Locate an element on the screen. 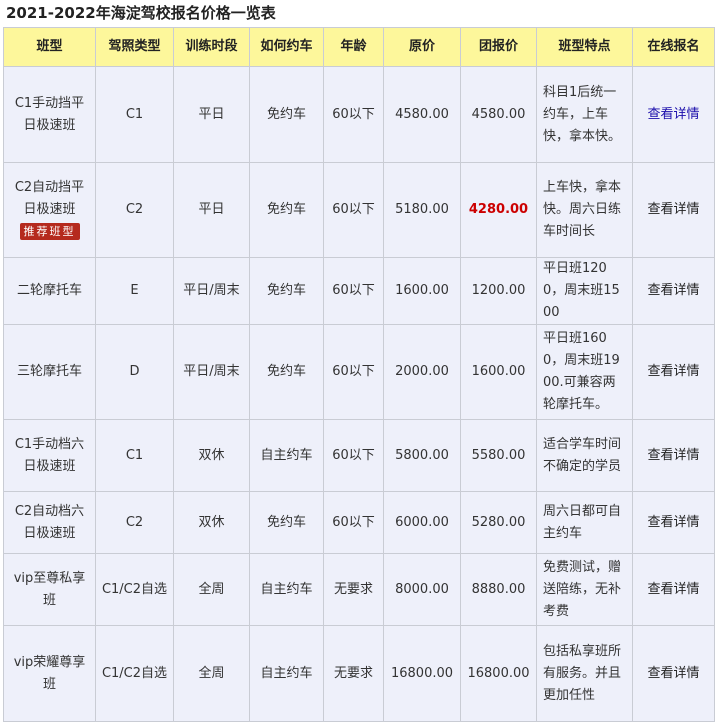 This screenshot has height=722, width=718. feature-cell: 免费测试，赠送陪练，无补考费 is located at coordinates (584, 589).